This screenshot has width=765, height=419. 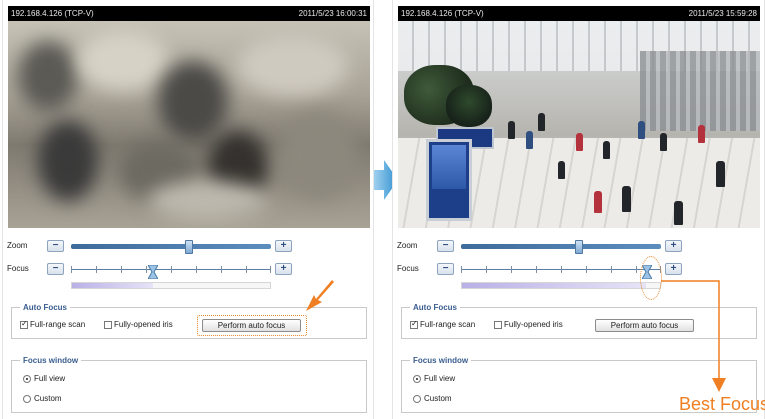 What do you see at coordinates (644, 325) in the screenshot?
I see `perform-auto-focus-button: Perform auto focus` at bounding box center [644, 325].